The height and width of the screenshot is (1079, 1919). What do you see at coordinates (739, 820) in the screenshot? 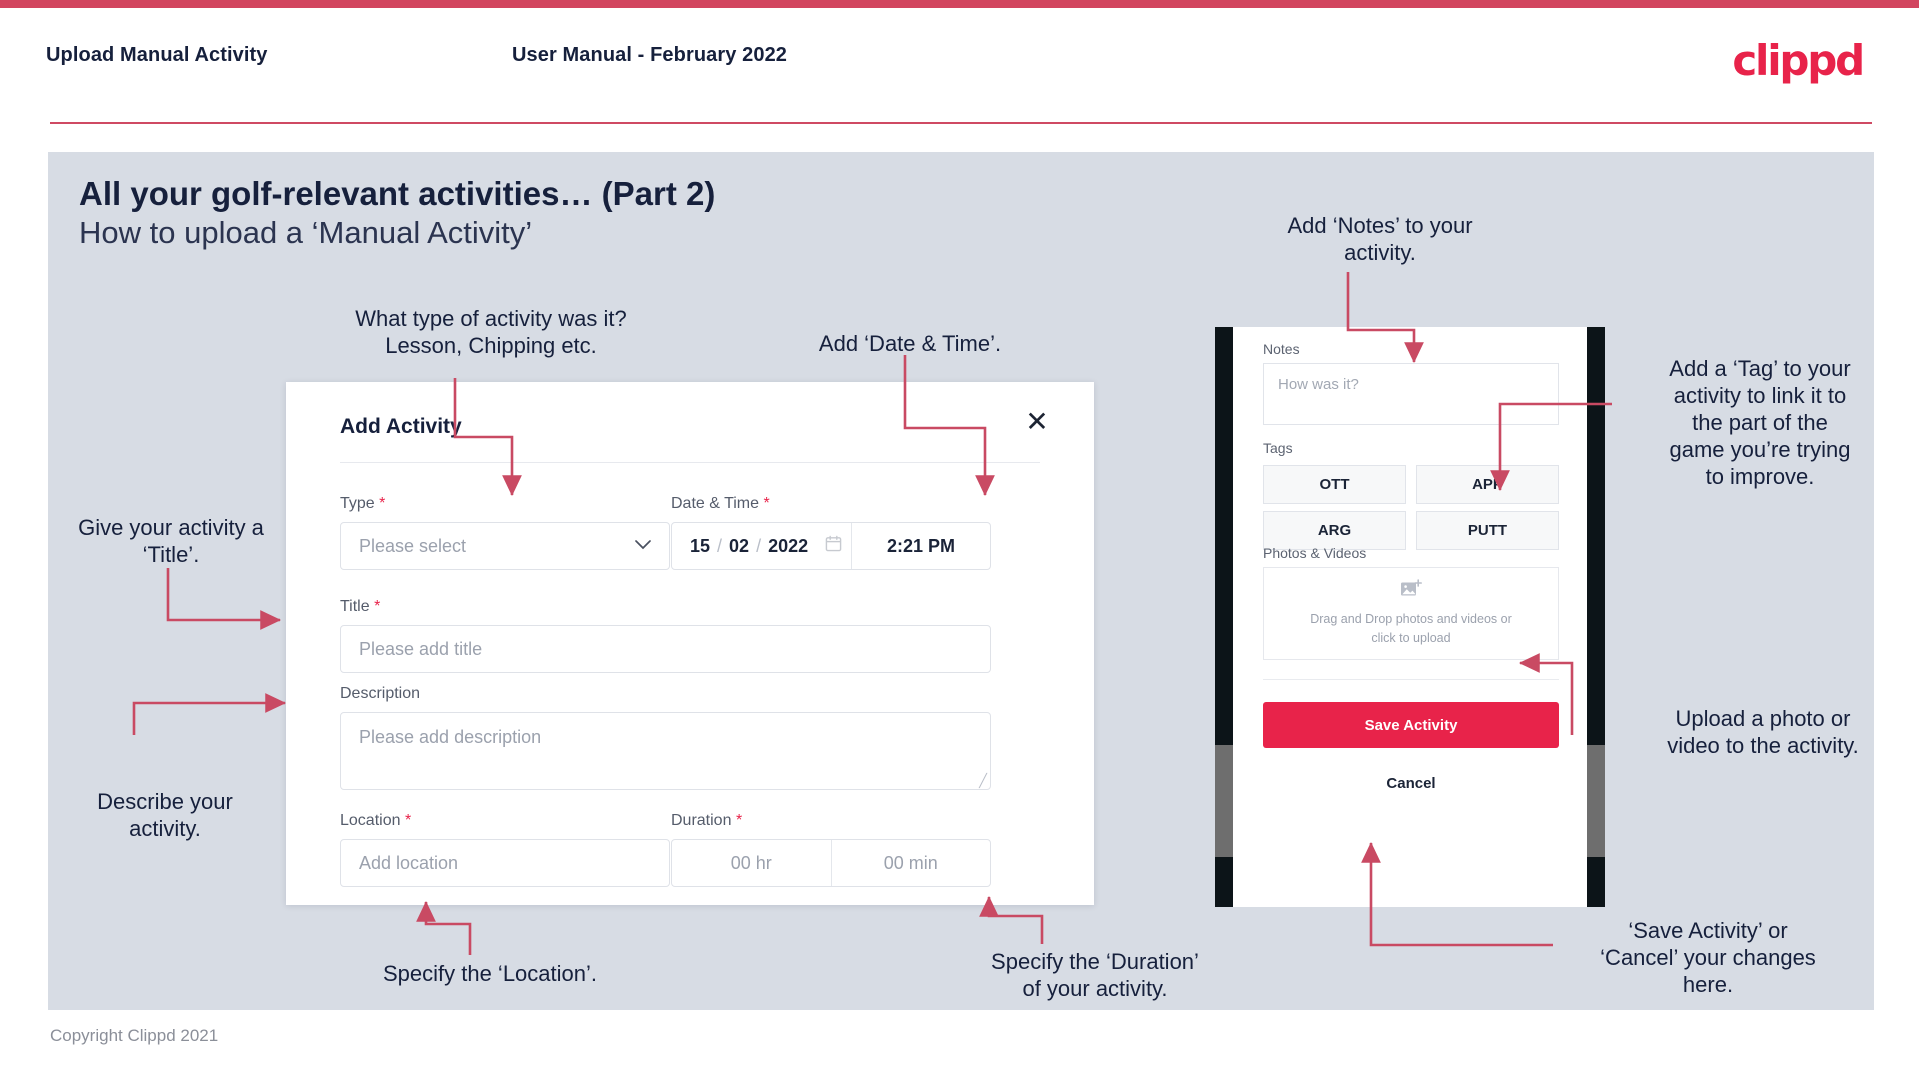
I see `duration-required-mark: *` at bounding box center [739, 820].